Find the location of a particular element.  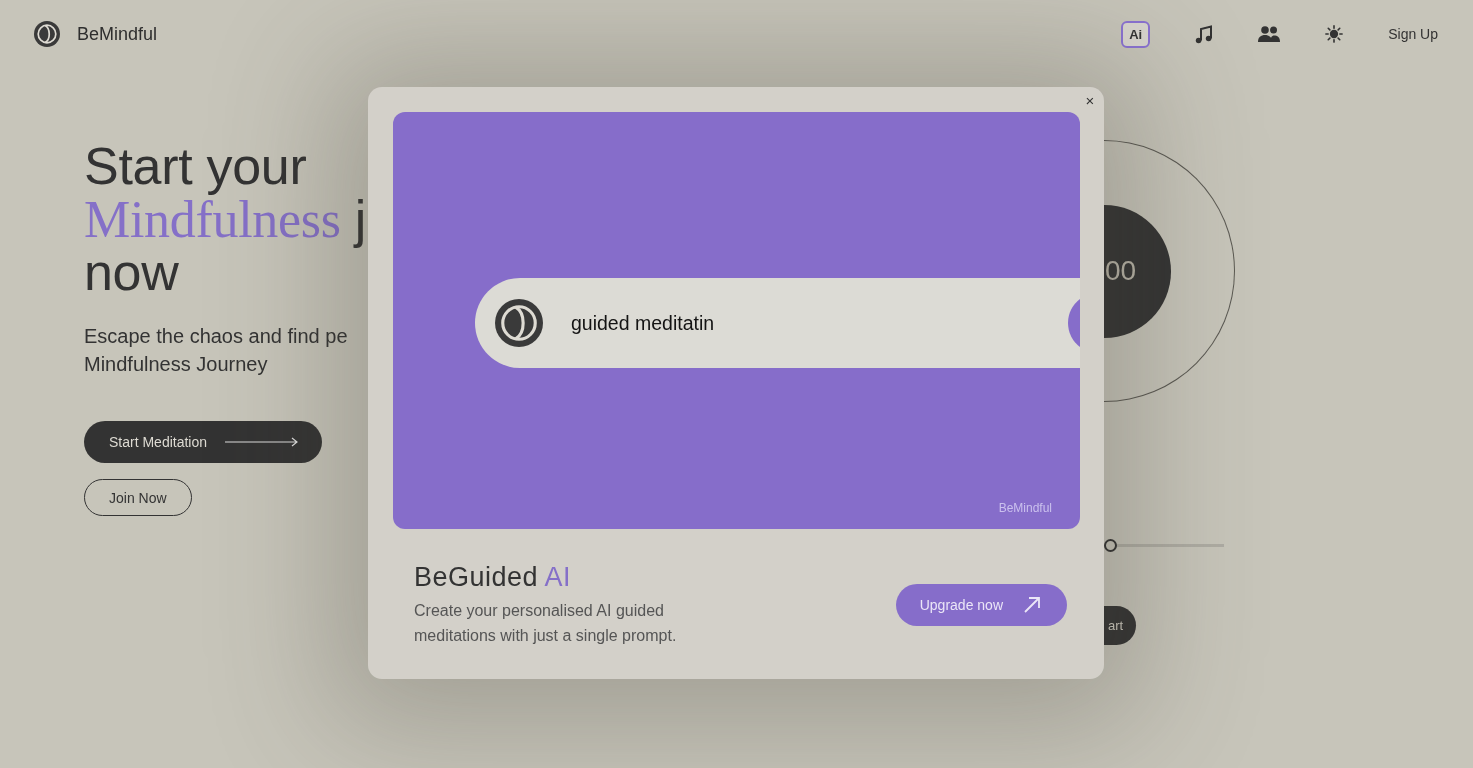

sun-icon is located at coordinates (1334, 34).